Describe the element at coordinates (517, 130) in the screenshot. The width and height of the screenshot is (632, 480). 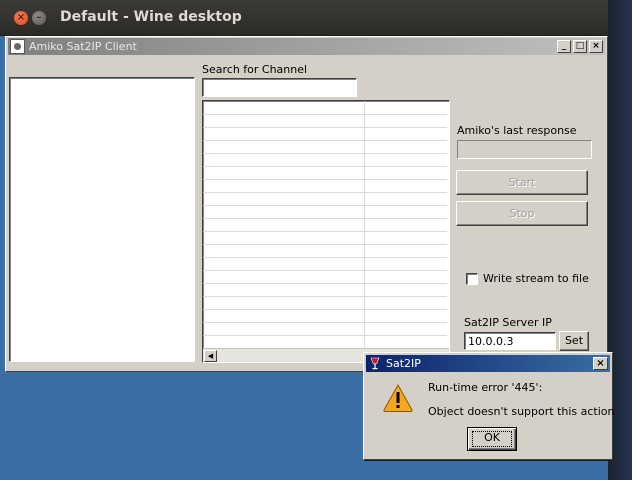
I see `last-response-label: Amiko's last response` at that location.